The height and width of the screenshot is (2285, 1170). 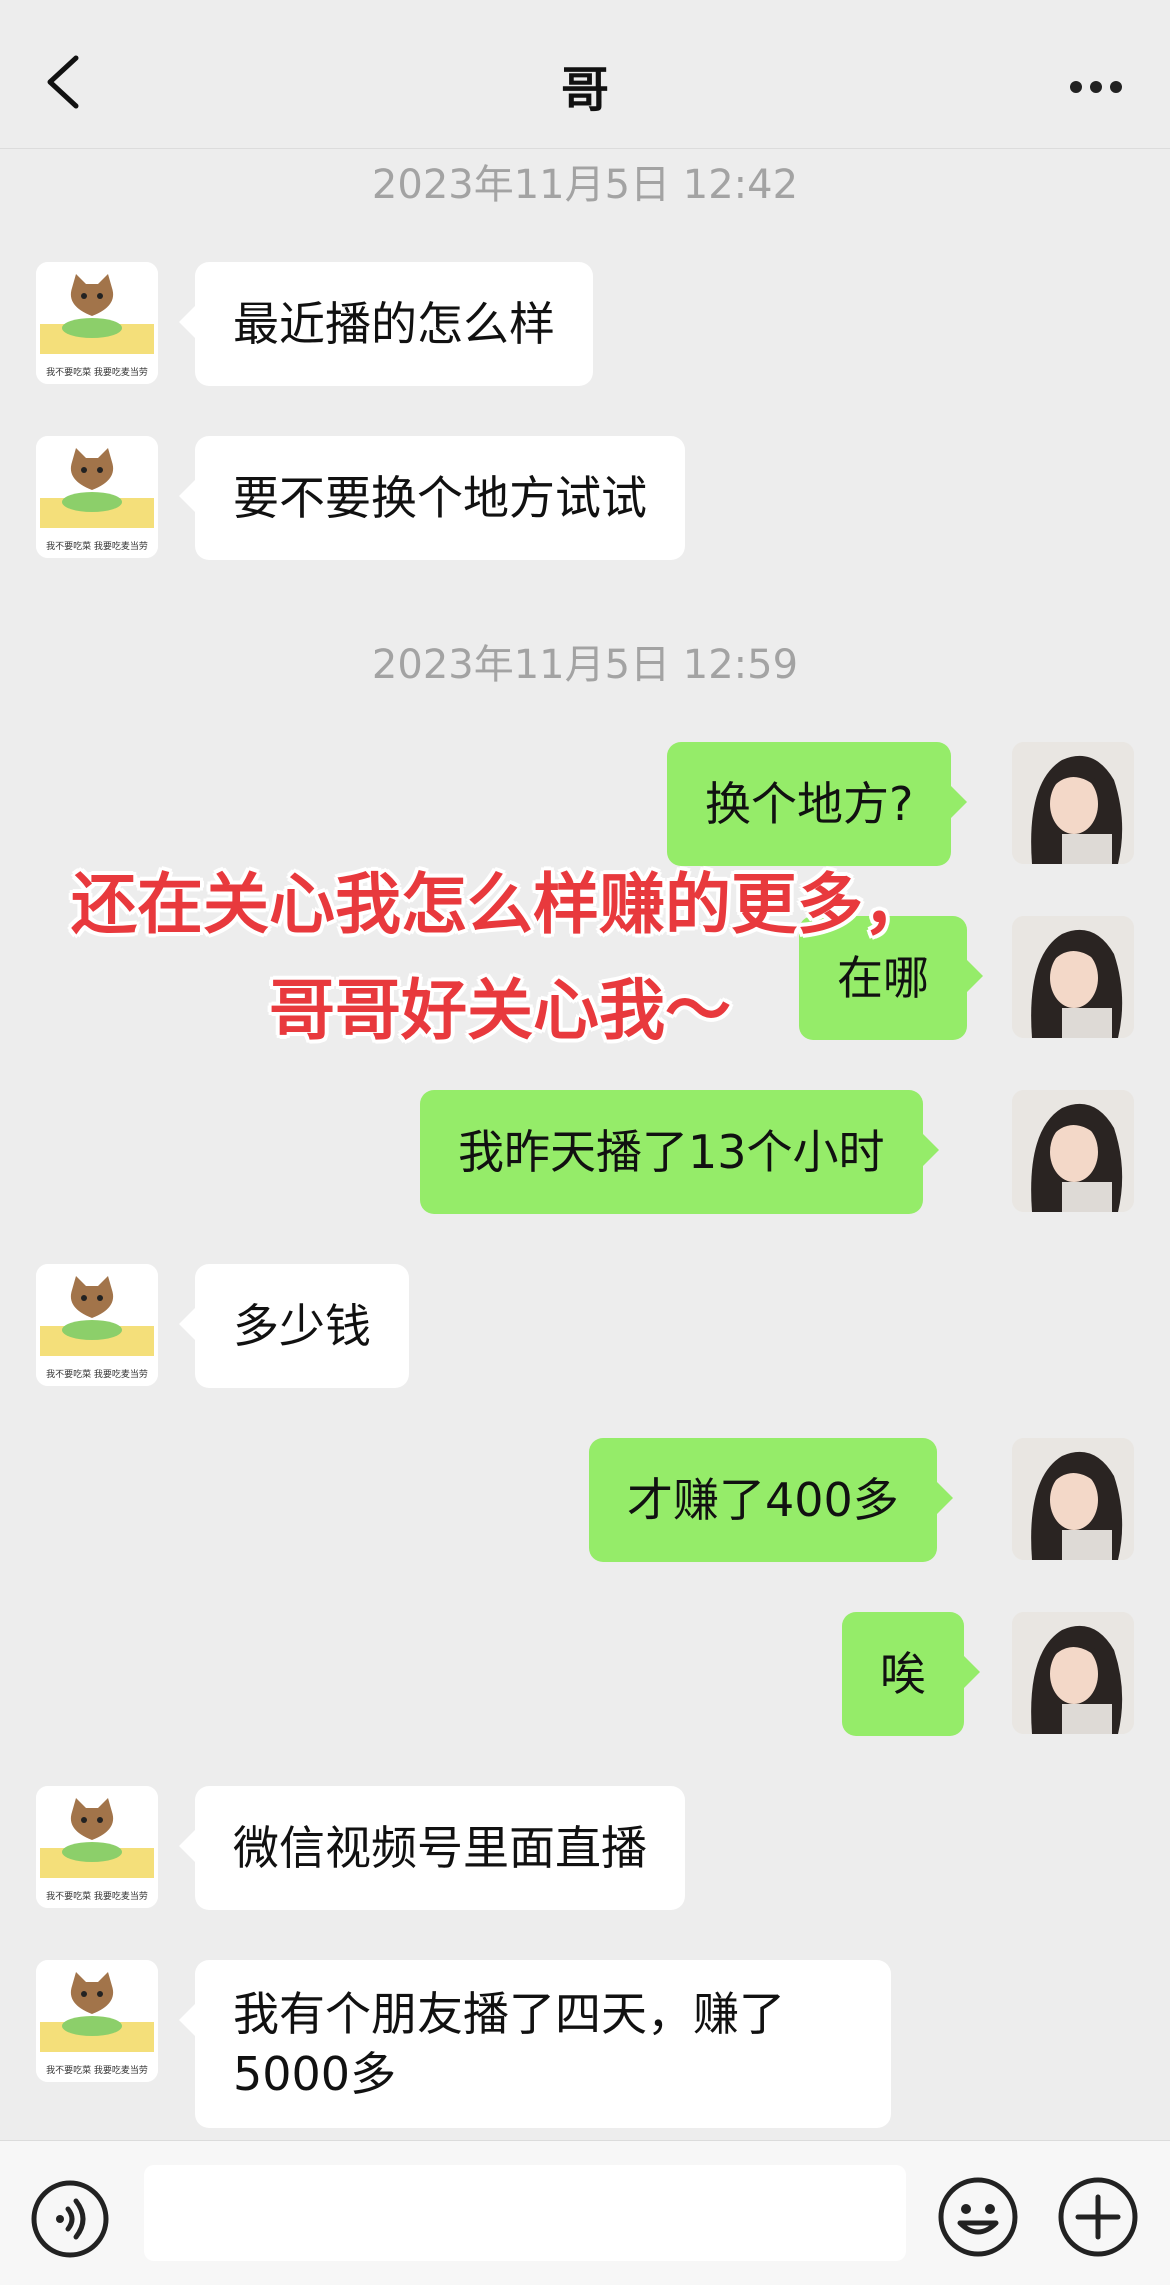 I want to click on message-input, so click(x=525, y=2213).